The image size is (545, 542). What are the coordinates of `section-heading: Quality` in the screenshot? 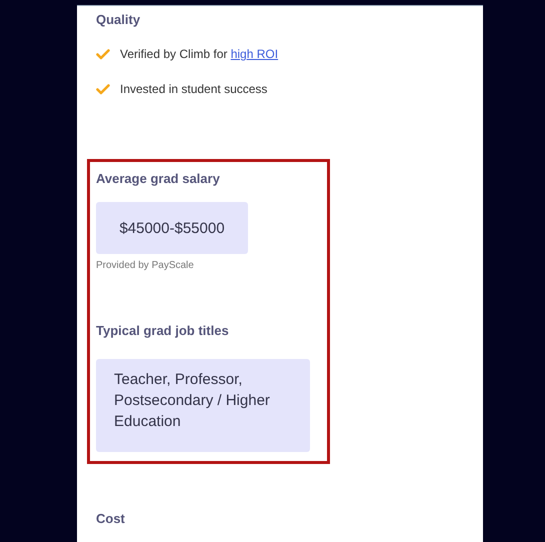 It's located at (119, 19).